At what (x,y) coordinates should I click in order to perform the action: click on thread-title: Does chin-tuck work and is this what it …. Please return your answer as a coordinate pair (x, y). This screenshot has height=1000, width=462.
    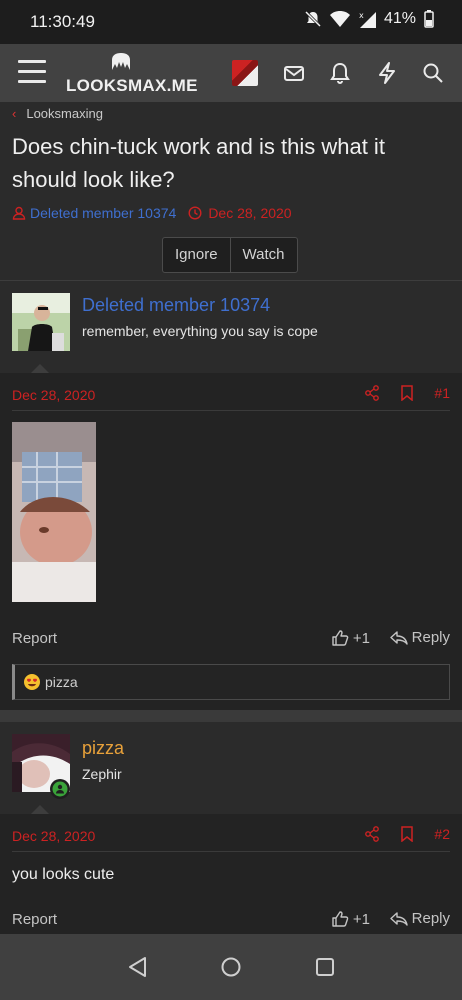
    Looking at the image, I should click on (198, 163).